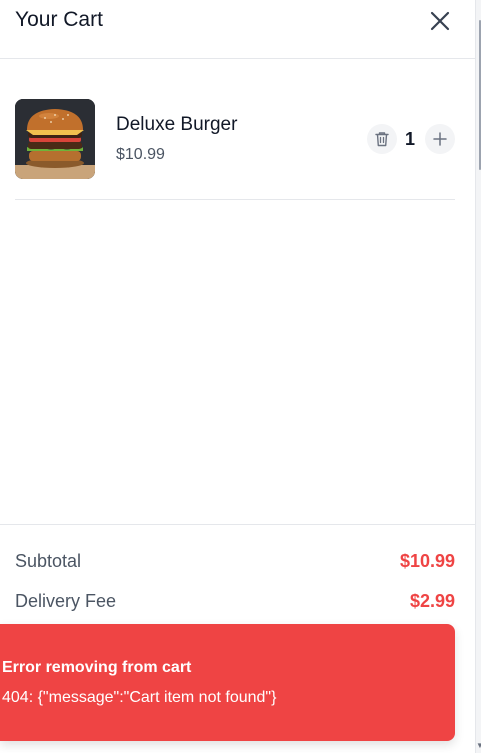 The height and width of the screenshot is (753, 481). I want to click on remove-item-button, so click(382, 139).